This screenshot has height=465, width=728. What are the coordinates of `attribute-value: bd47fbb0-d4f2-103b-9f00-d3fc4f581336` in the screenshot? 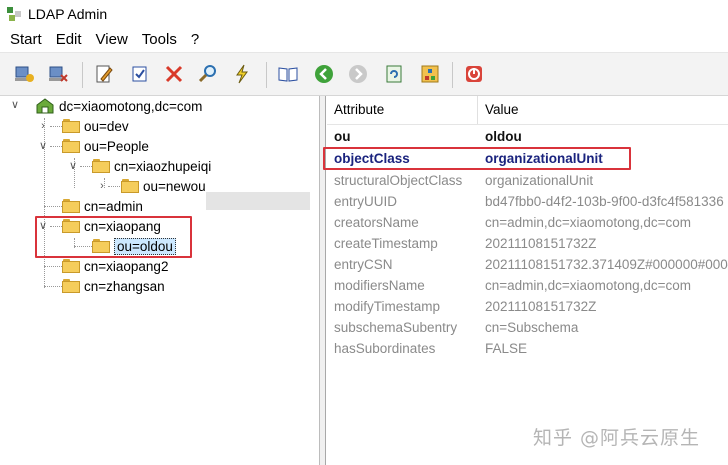 It's located at (604, 201).